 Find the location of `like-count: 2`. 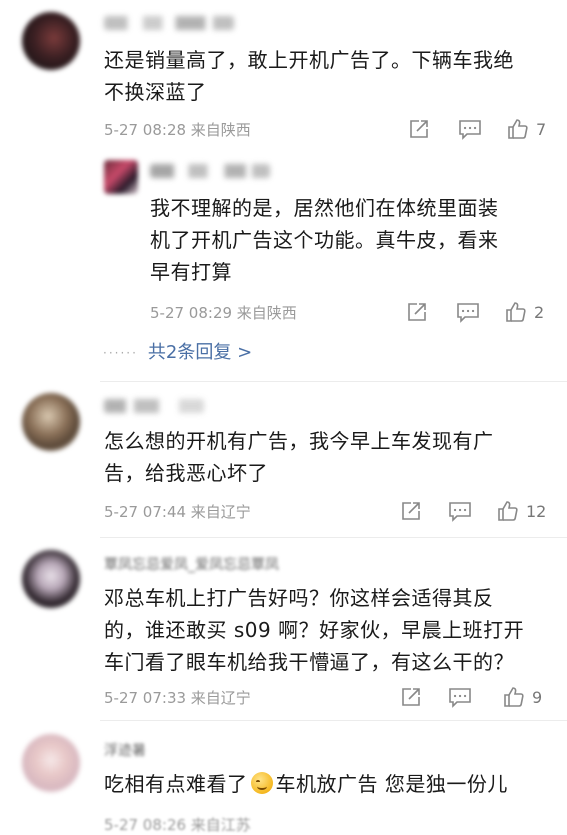

like-count: 2 is located at coordinates (539, 312).